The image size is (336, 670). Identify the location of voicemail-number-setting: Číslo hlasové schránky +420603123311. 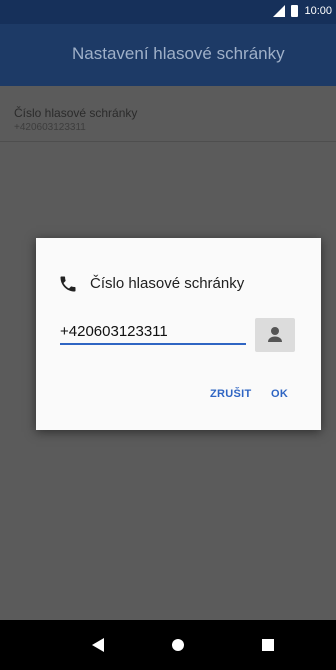
(168, 114).